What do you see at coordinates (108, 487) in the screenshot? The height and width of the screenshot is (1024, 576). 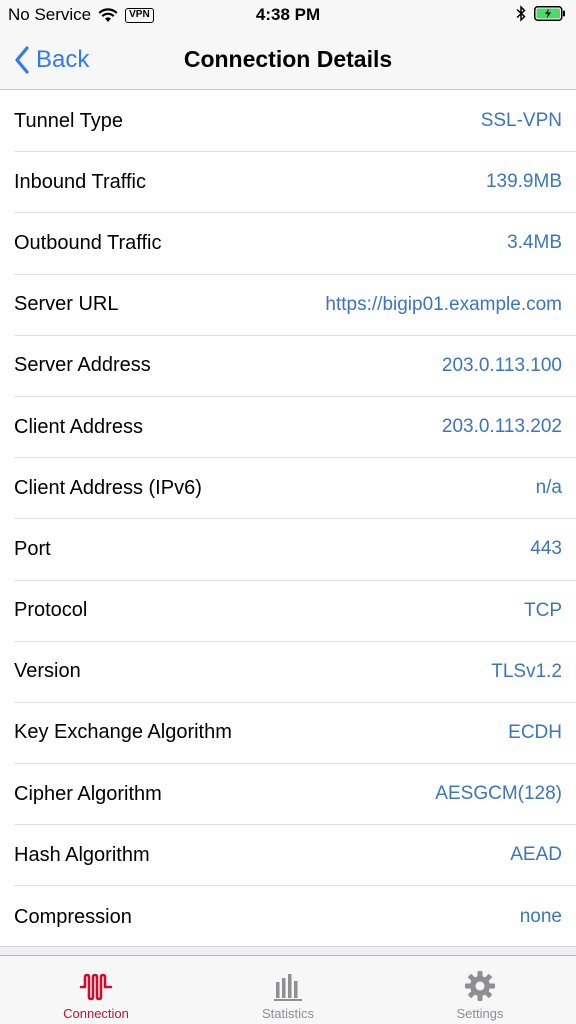 I see `detail-label: Client Address (IPv6)` at bounding box center [108, 487].